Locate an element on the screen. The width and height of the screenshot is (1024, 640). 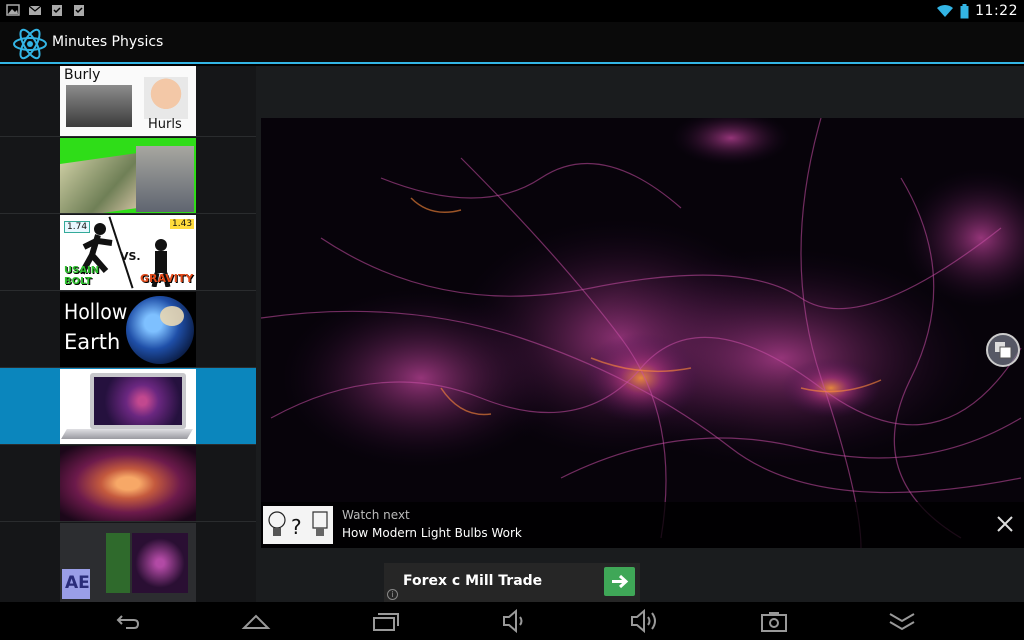
arrow-right-icon is located at coordinates (620, 581).